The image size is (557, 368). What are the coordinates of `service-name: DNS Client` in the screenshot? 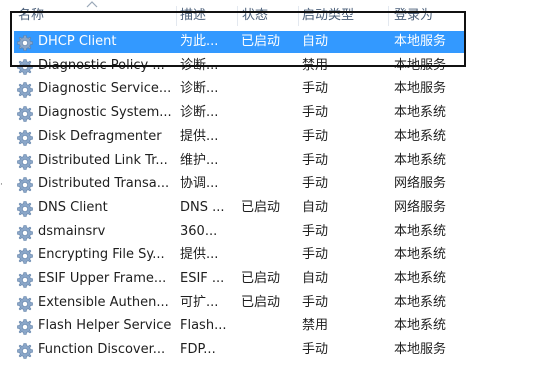 It's located at (73, 207).